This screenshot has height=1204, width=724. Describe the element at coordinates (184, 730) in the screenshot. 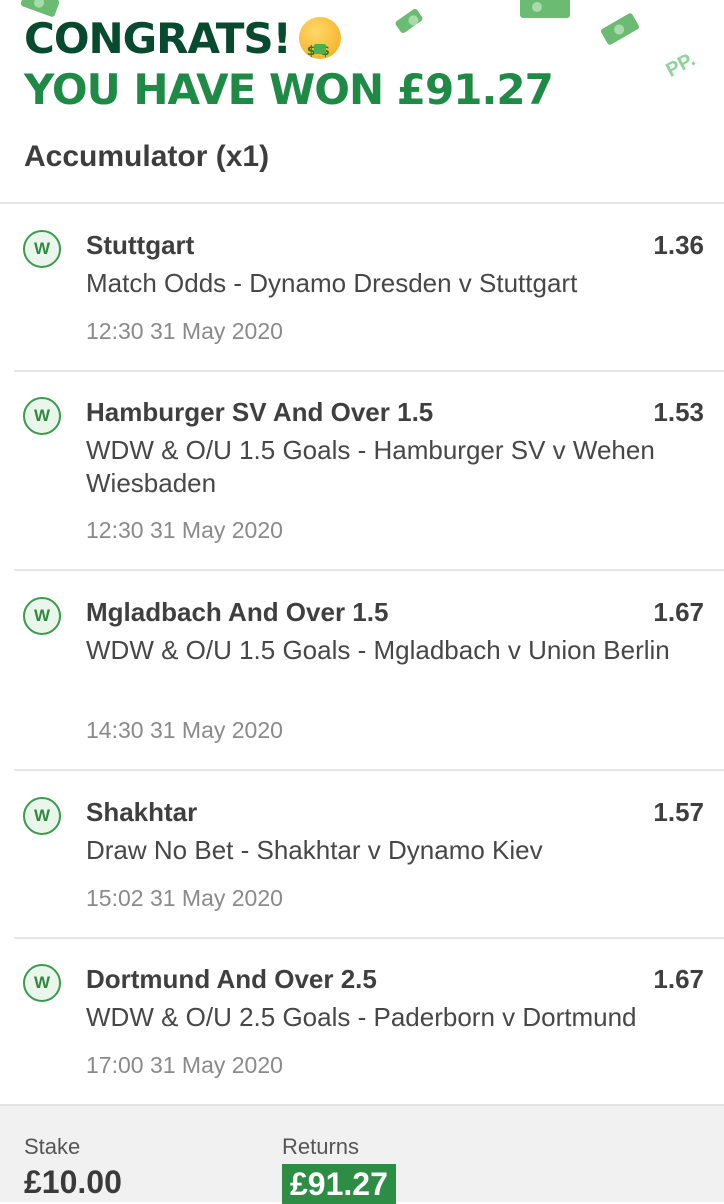

I see `selection-time: 14:30 31 May 2020` at that location.